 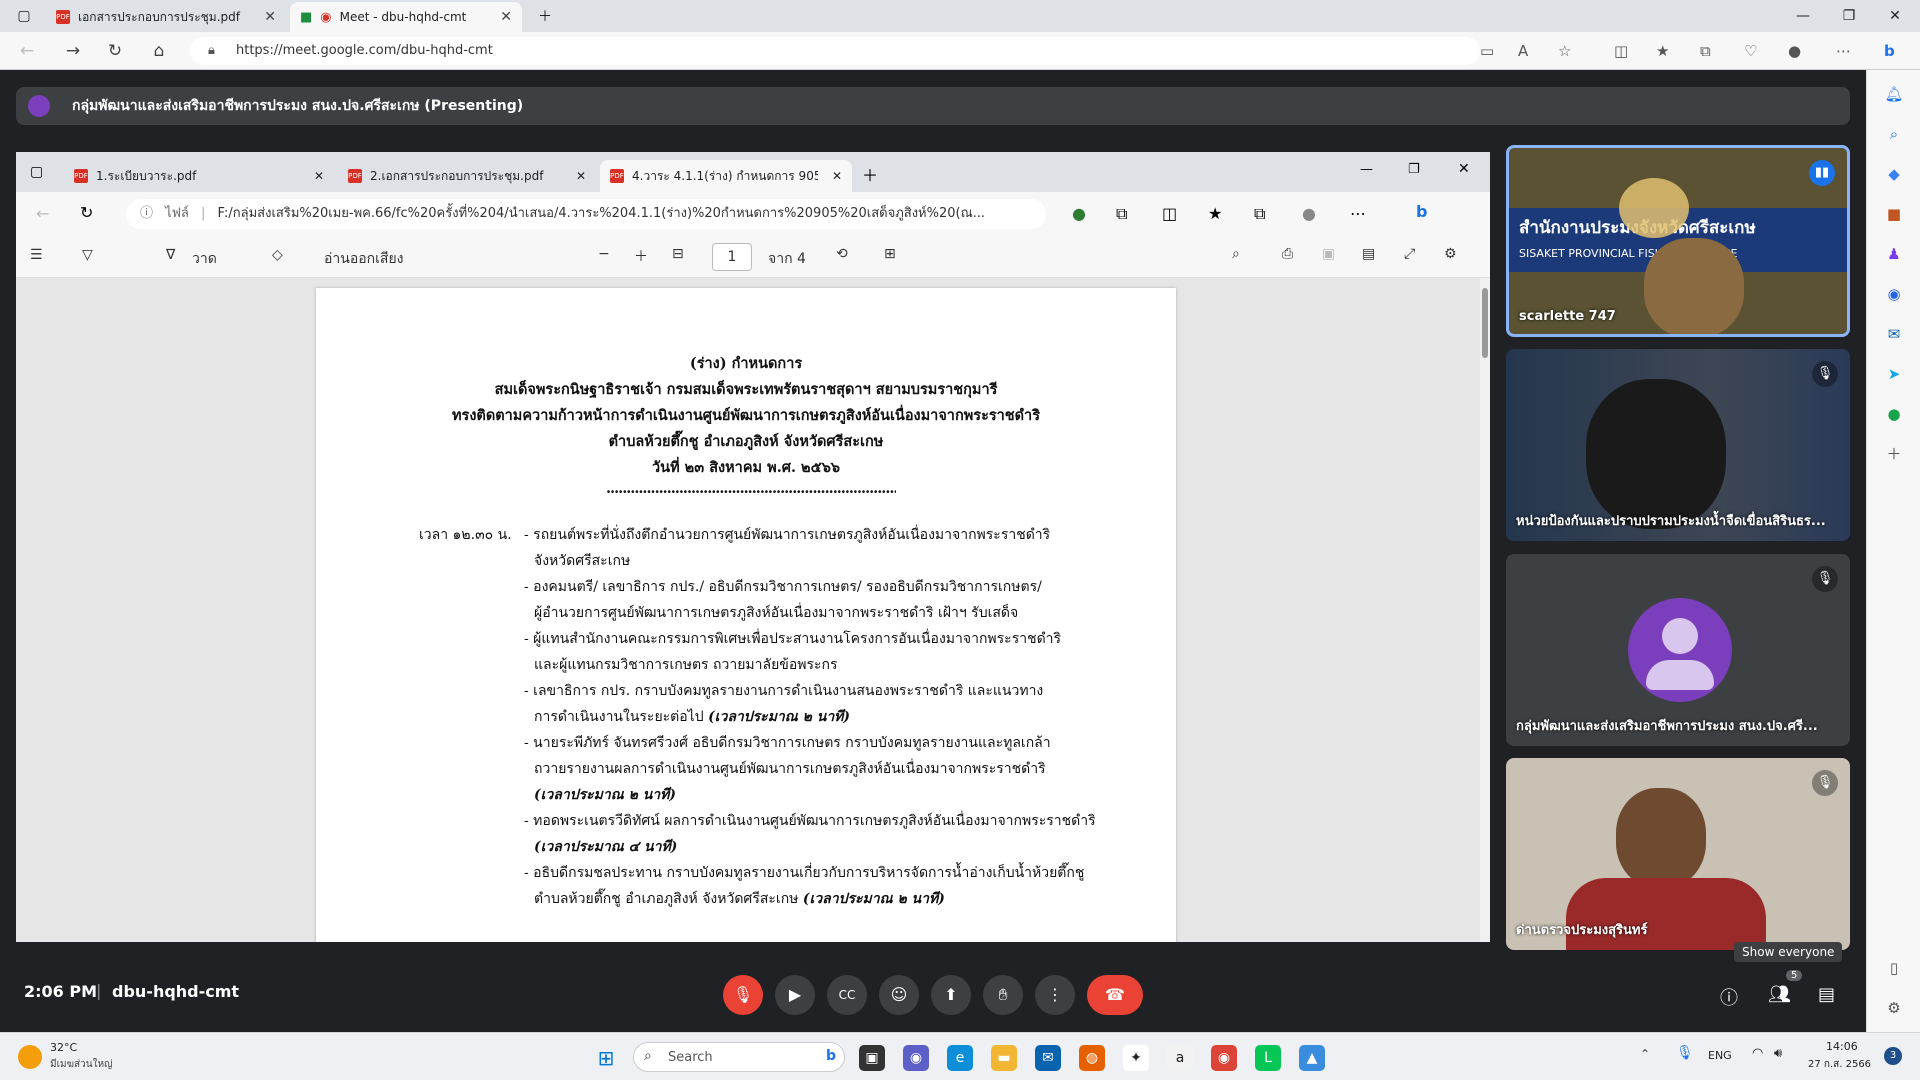 What do you see at coordinates (1312, 1058) in the screenshot?
I see `app-icon: ▲` at bounding box center [1312, 1058].